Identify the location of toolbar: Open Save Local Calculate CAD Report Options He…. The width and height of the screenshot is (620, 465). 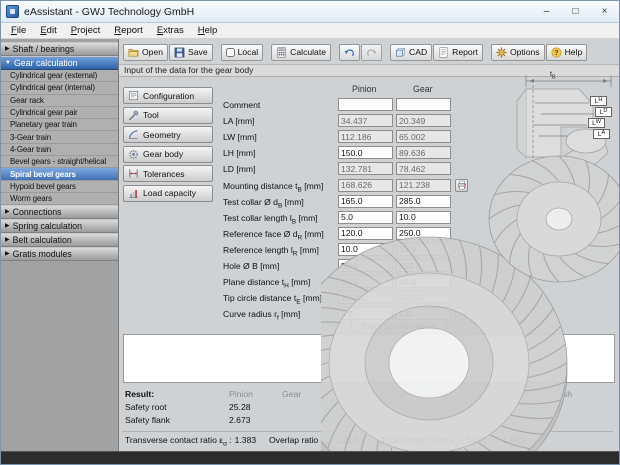
(370, 52).